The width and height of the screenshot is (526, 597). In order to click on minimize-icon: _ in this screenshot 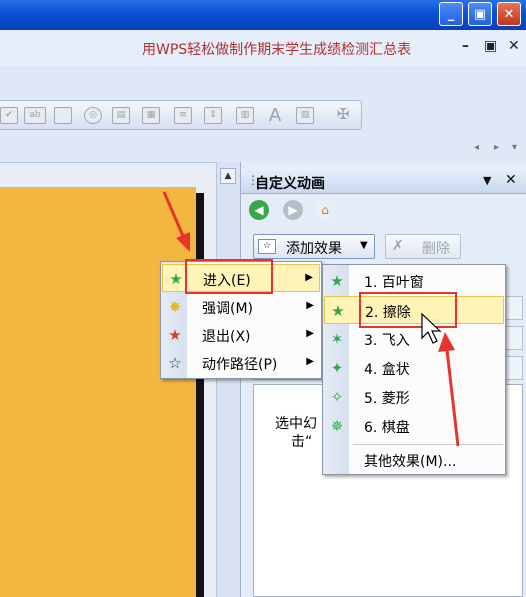, I will do `click(451, 14)`.